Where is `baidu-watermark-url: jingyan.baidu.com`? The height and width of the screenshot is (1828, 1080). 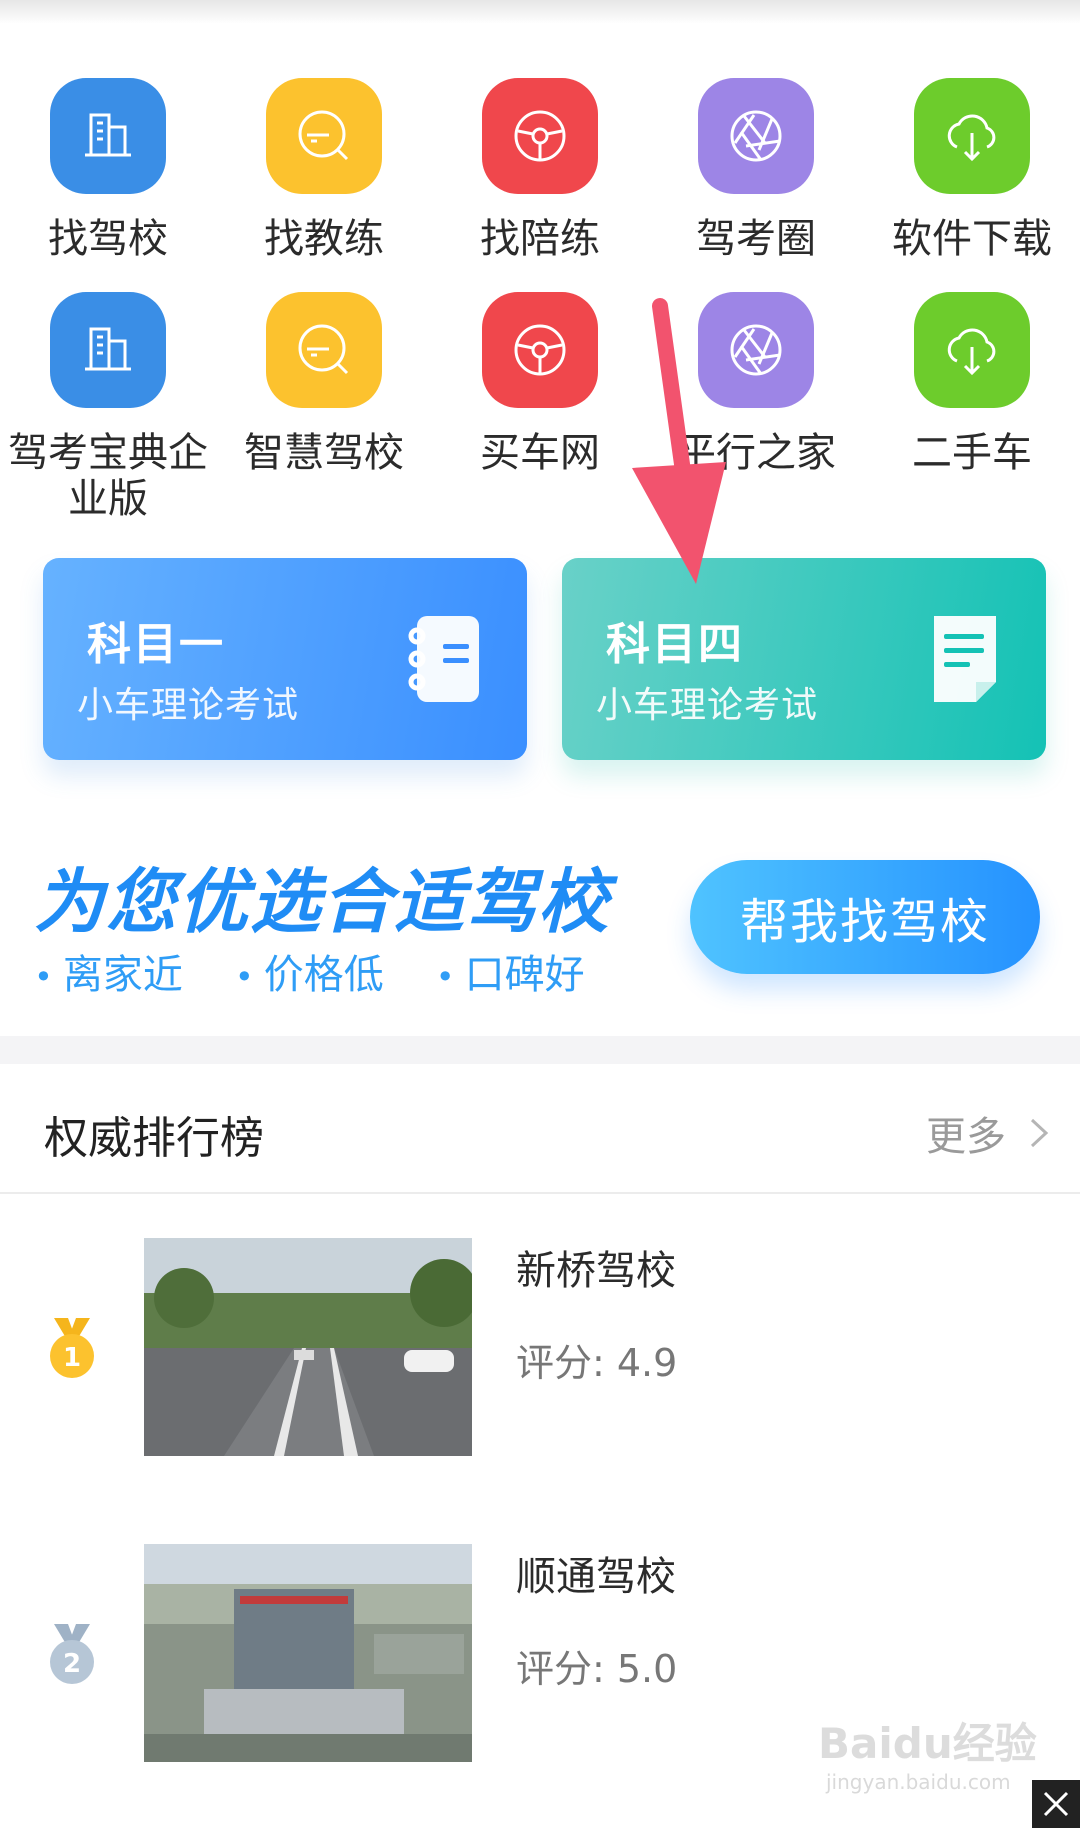
baidu-watermark-url: jingyan.baidu.com is located at coordinates (918, 1782).